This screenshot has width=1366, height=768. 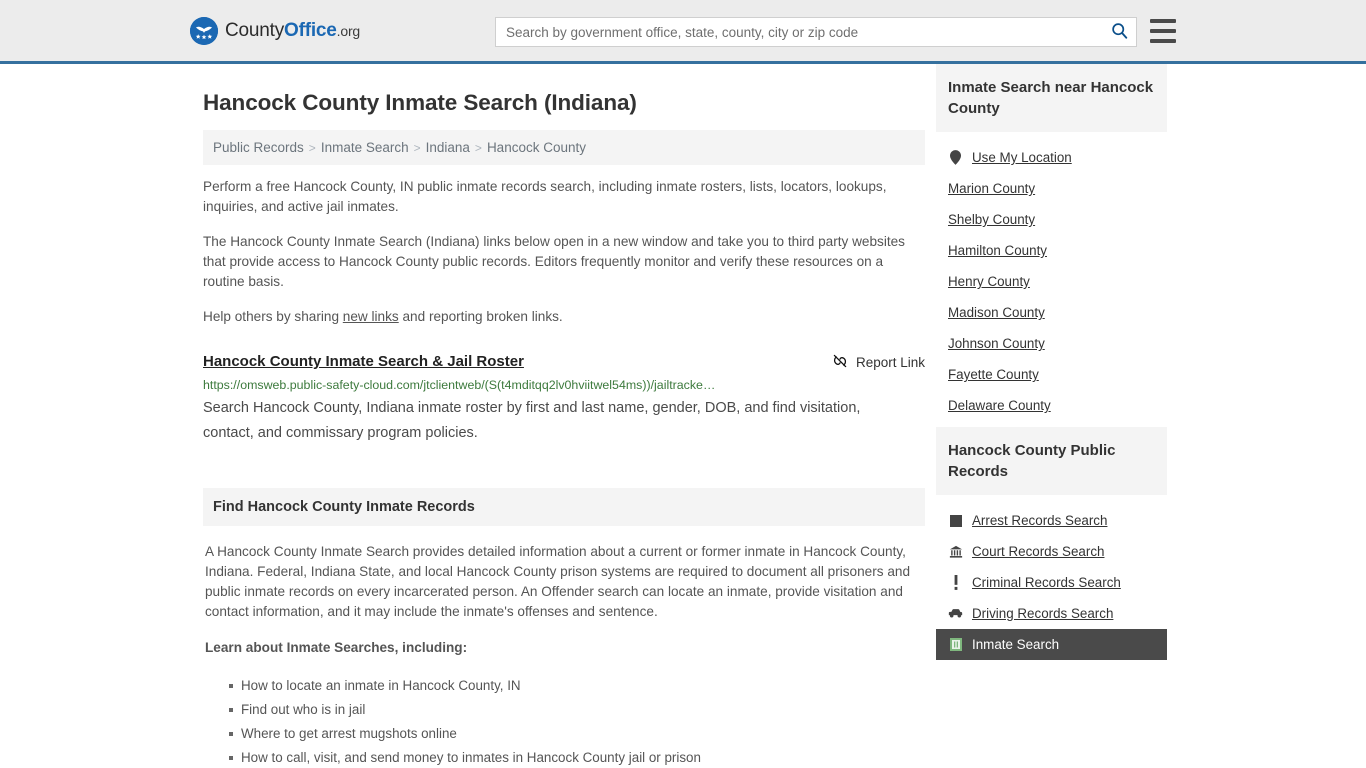 I want to click on sidebar-item-hamilton-county: Hamilton County, so click(x=1051, y=250).